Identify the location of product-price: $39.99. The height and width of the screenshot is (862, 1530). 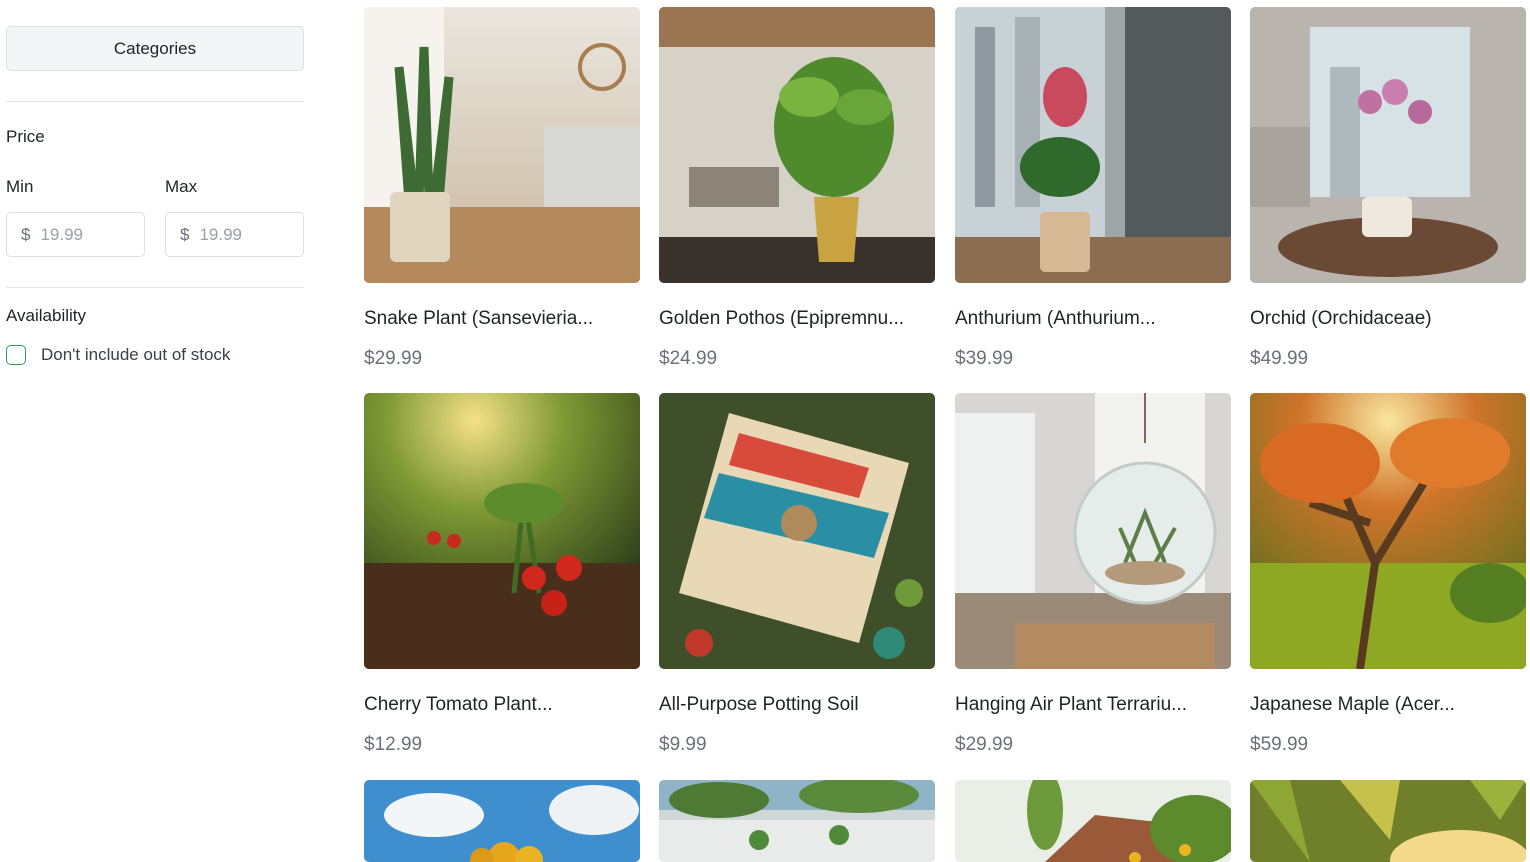
(984, 358).